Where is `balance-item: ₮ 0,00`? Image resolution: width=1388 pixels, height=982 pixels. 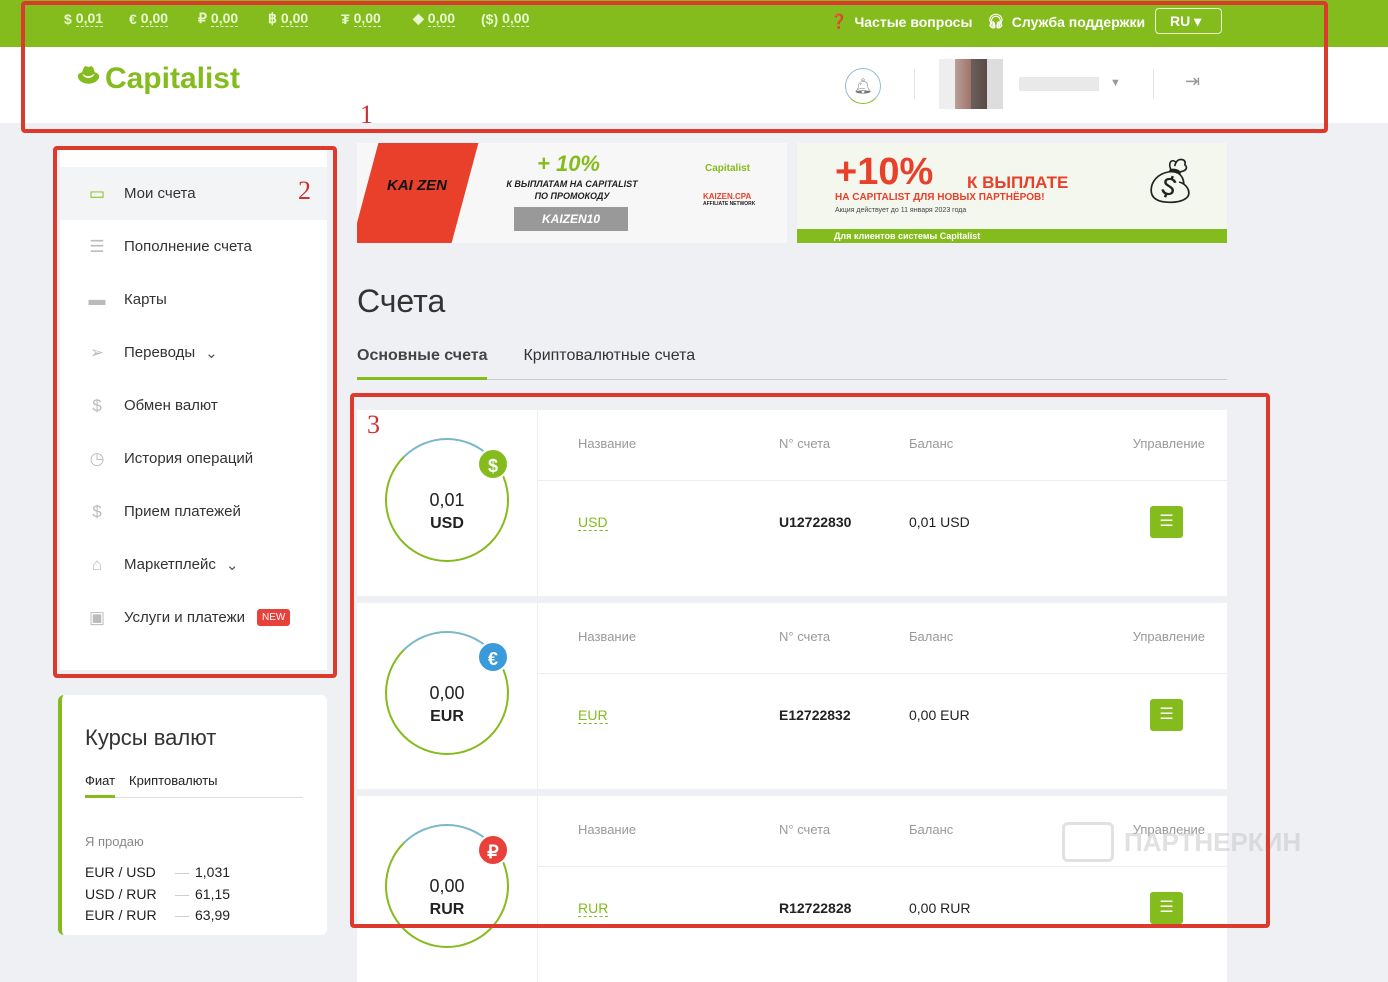
balance-item: ₮ 0,00 is located at coordinates (361, 18).